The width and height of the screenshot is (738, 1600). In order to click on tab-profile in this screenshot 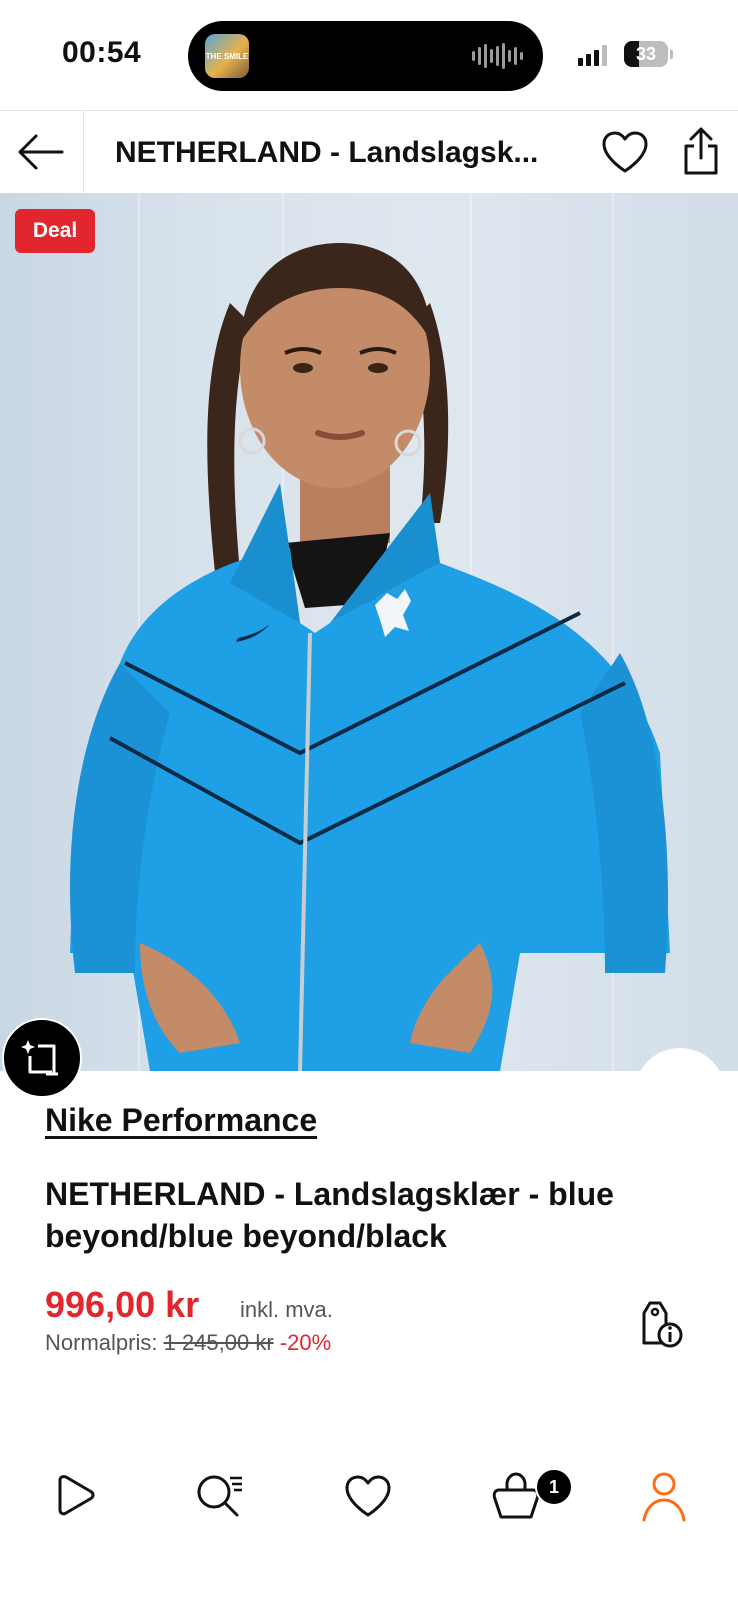, I will do `click(664, 1496)`.